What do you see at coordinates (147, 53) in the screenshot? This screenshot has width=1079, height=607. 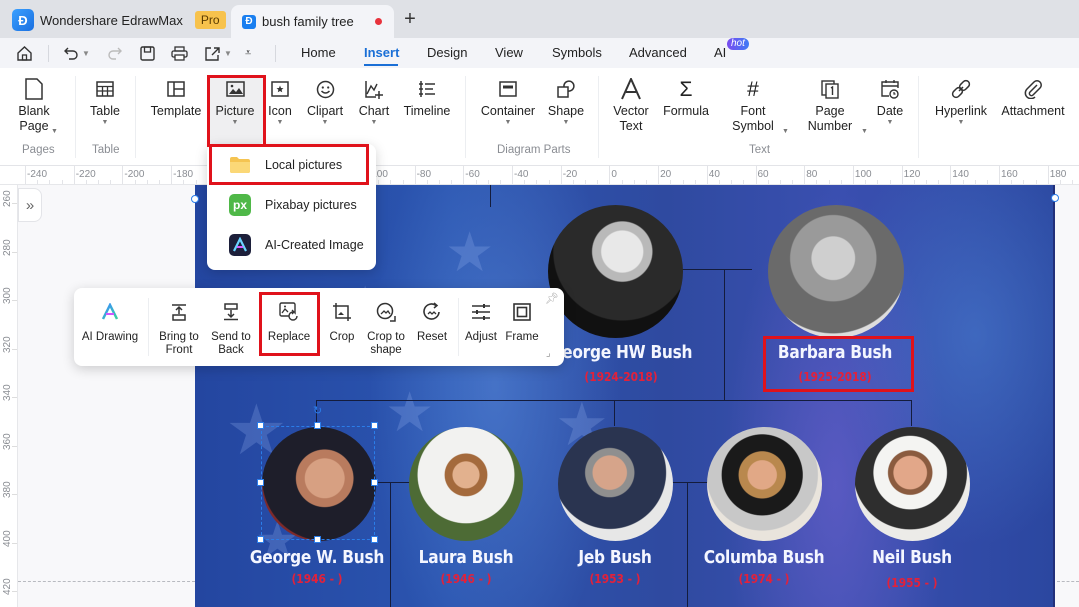 I see `save-button` at bounding box center [147, 53].